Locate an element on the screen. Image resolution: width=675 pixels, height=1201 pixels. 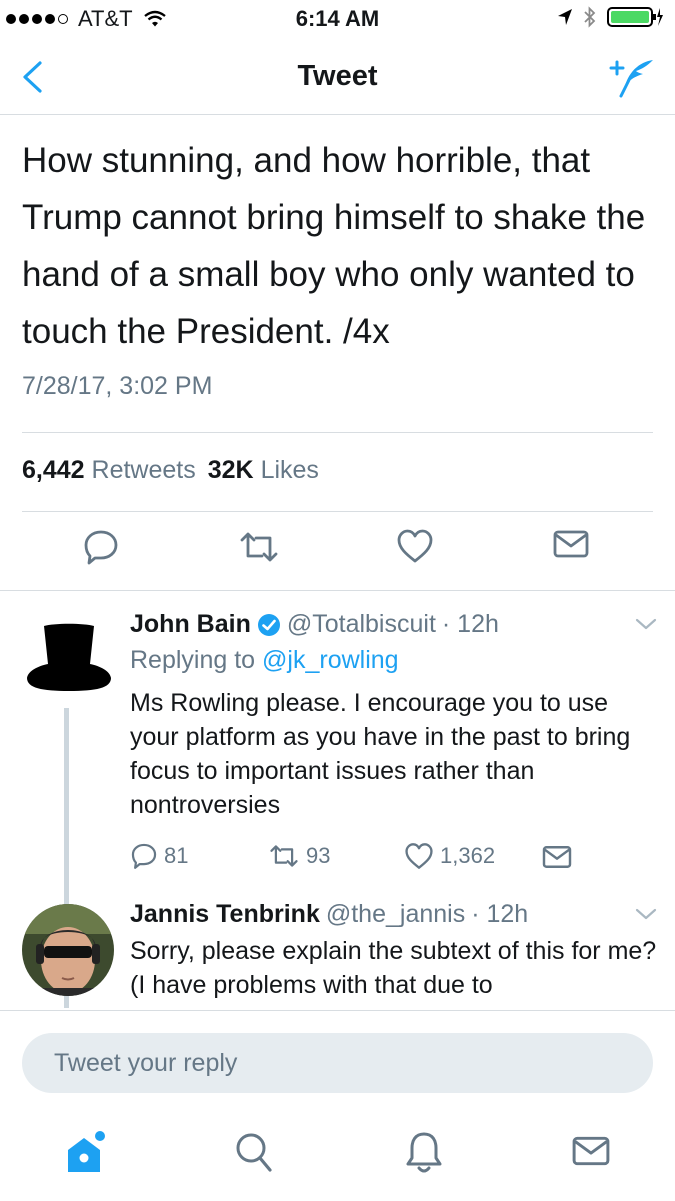
status-bar: AT&T 6:14 AM is located at coordinates (337, 18).